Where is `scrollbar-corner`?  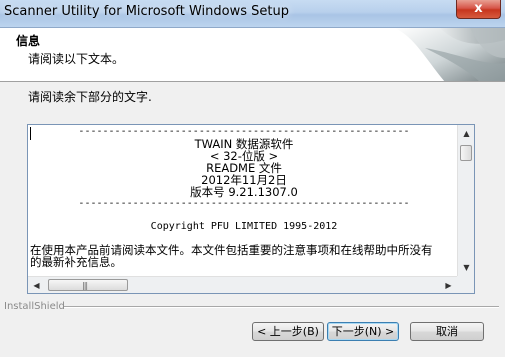 scrollbar-corner is located at coordinates (465, 284).